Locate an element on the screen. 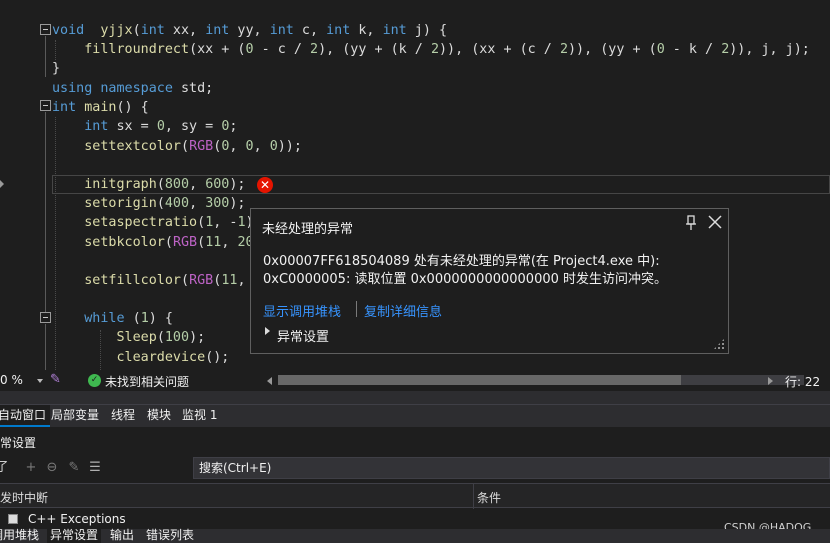 The height and width of the screenshot is (543, 830). panel-title: 异常设置 is located at coordinates (18, 443).